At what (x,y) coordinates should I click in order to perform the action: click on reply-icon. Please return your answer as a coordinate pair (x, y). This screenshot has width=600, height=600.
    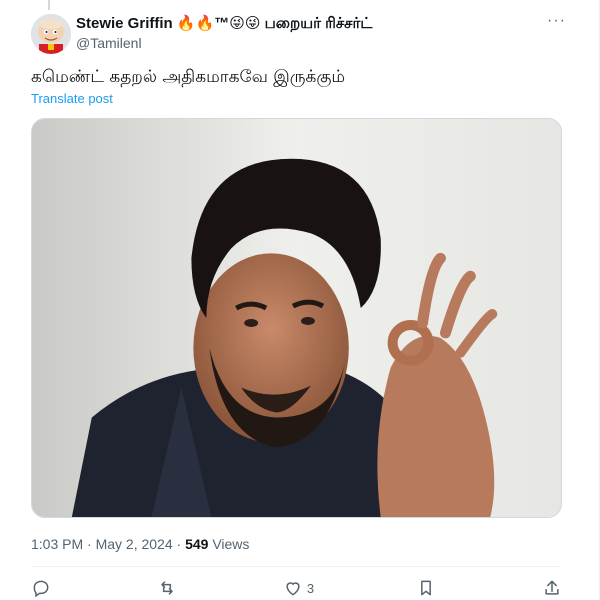
    Looking at the image, I should click on (41, 589).